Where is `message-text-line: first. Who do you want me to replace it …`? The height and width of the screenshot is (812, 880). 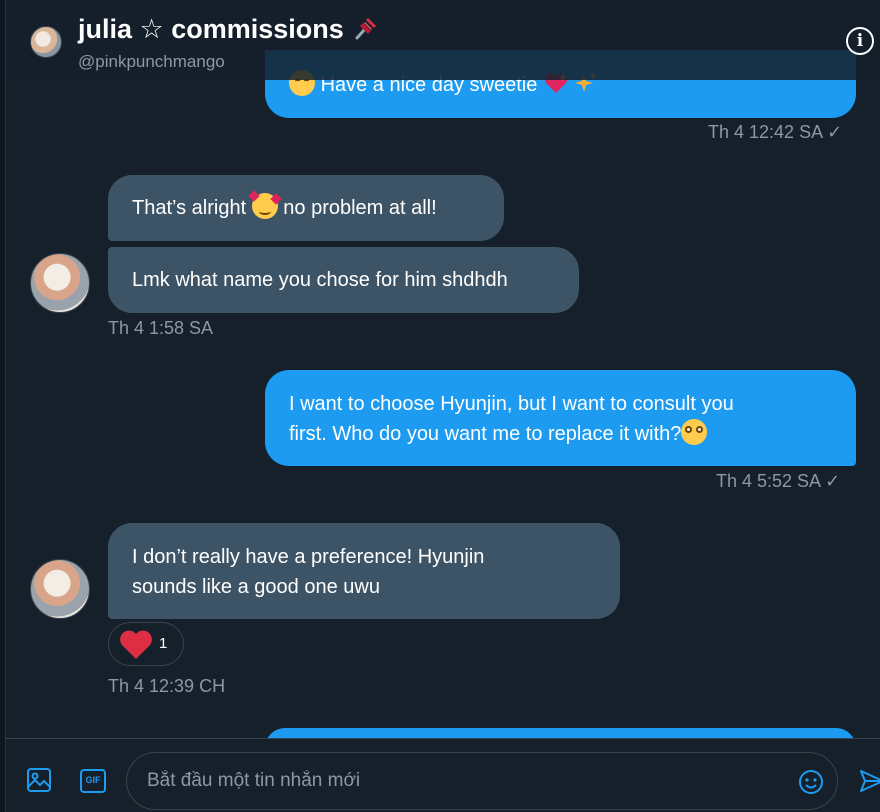 message-text-line: first. Who do you want me to replace it … is located at coordinates (485, 434).